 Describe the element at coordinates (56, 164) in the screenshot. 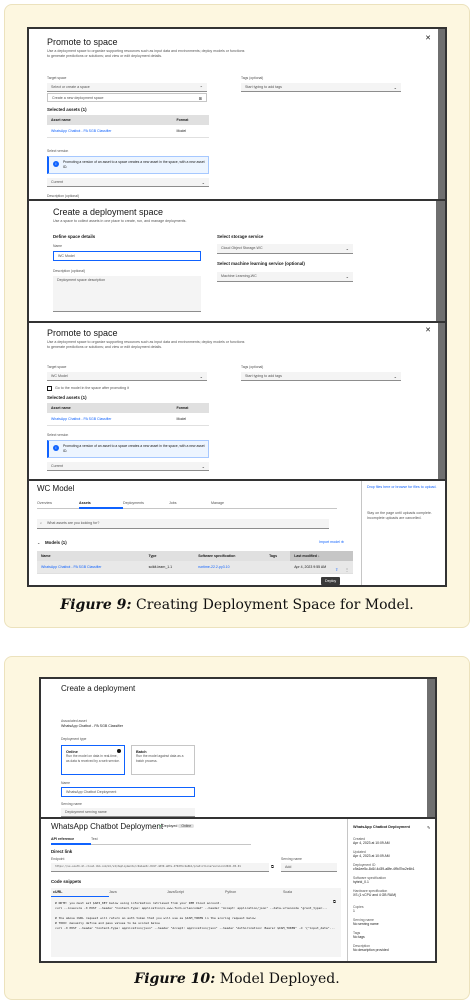

I see `info-icon: i` at that location.